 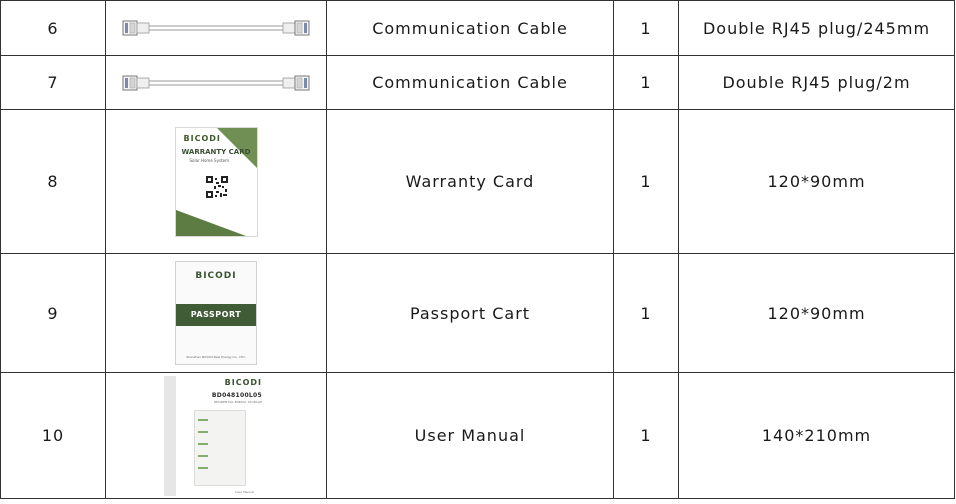 I want to click on item-spec: Double RJ45 plug/245mm, so click(x=816, y=28).